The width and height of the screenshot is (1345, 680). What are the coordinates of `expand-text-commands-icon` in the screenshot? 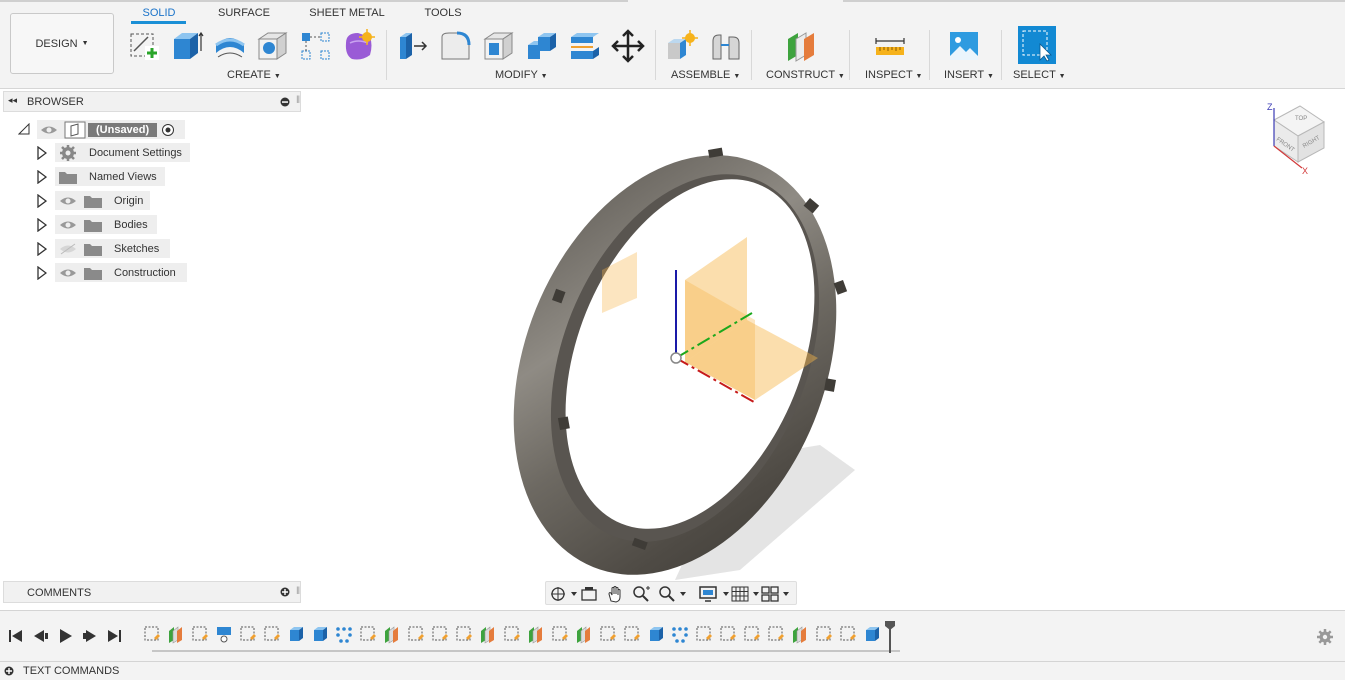 It's located at (9, 671).